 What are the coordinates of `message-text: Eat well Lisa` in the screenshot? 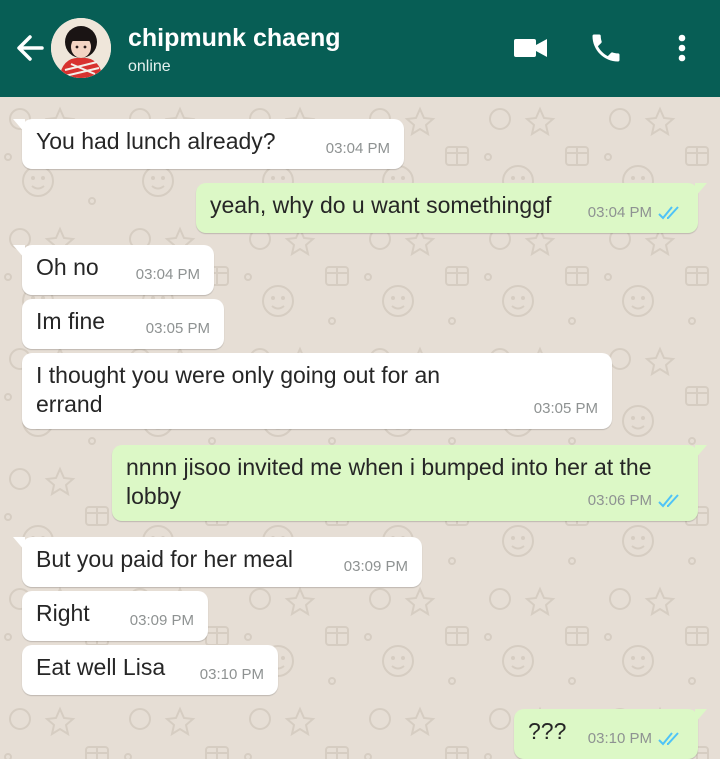 It's located at (101, 667).